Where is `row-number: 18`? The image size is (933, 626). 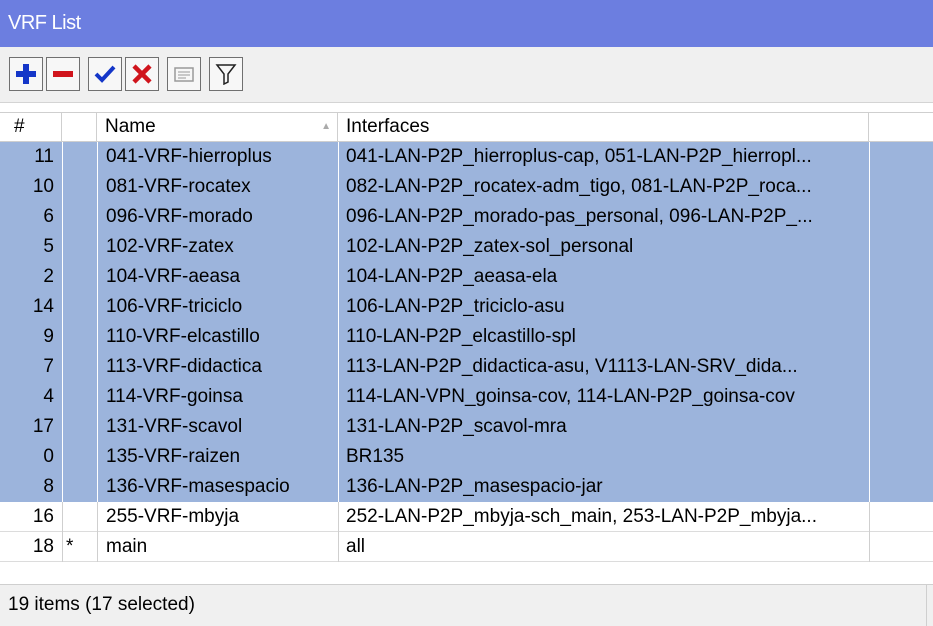 row-number: 18 is located at coordinates (43, 546).